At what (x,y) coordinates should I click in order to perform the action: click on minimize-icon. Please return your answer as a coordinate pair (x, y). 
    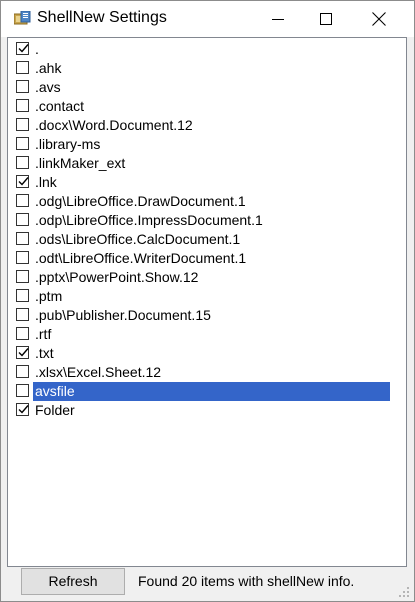
    Looking at the image, I should click on (278, 19).